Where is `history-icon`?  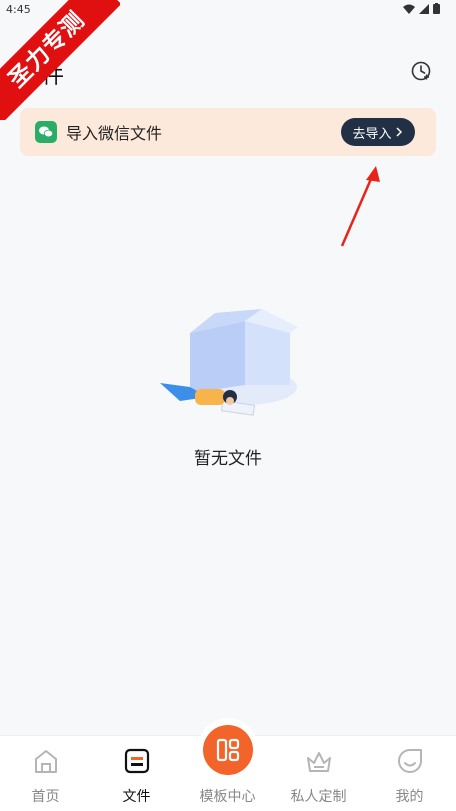
history-icon is located at coordinates (421, 71).